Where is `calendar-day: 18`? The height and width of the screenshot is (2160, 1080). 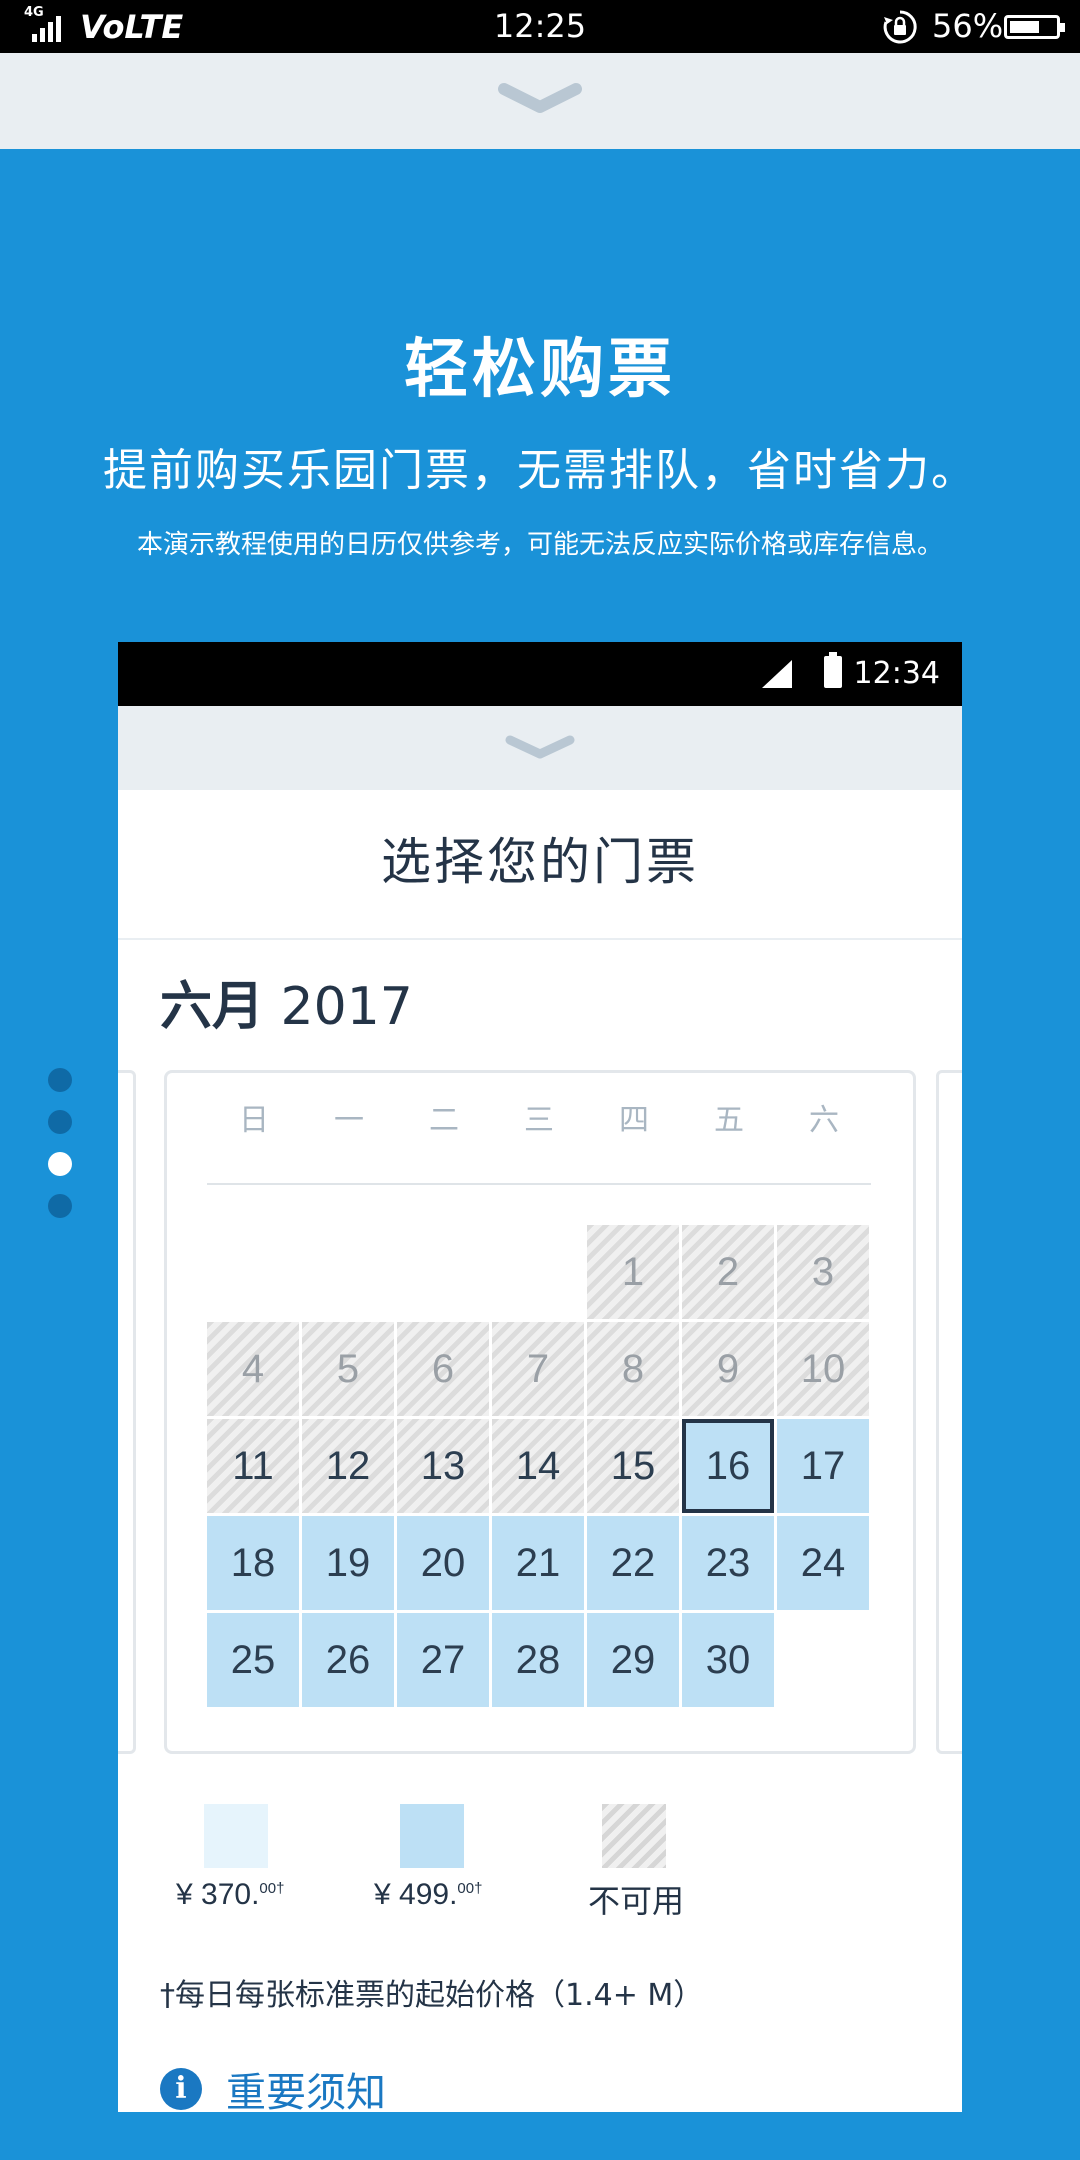
calendar-day: 18 is located at coordinates (253, 1563).